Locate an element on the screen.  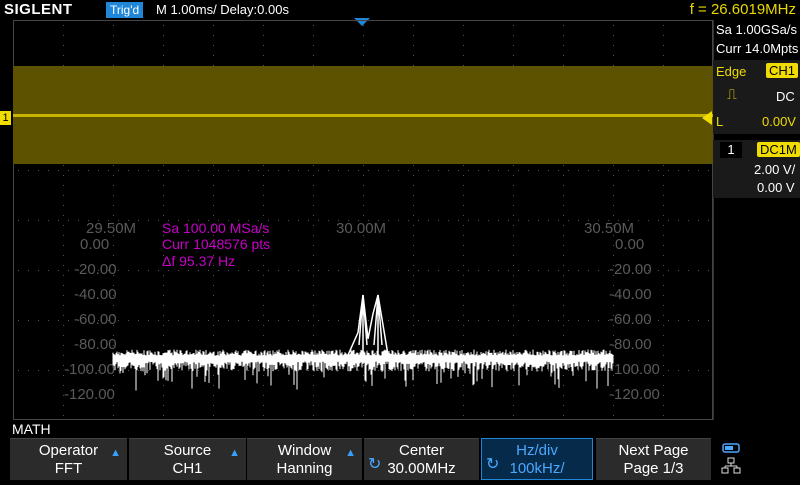
network-icon is located at coordinates (731, 458).